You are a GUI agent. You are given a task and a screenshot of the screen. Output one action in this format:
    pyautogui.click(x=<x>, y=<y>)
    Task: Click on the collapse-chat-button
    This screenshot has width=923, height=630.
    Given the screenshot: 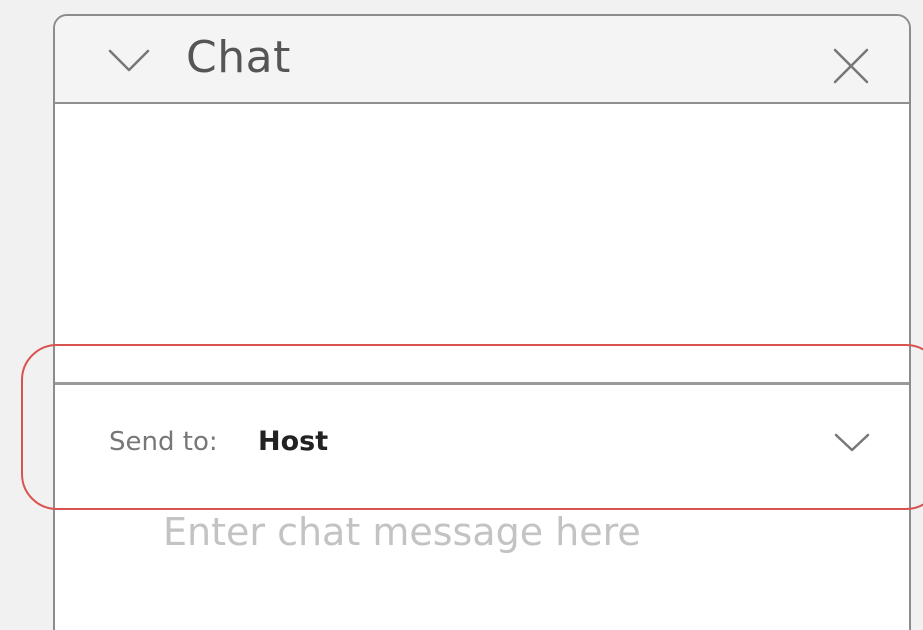 What is the action you would take?
    pyautogui.click(x=129, y=60)
    